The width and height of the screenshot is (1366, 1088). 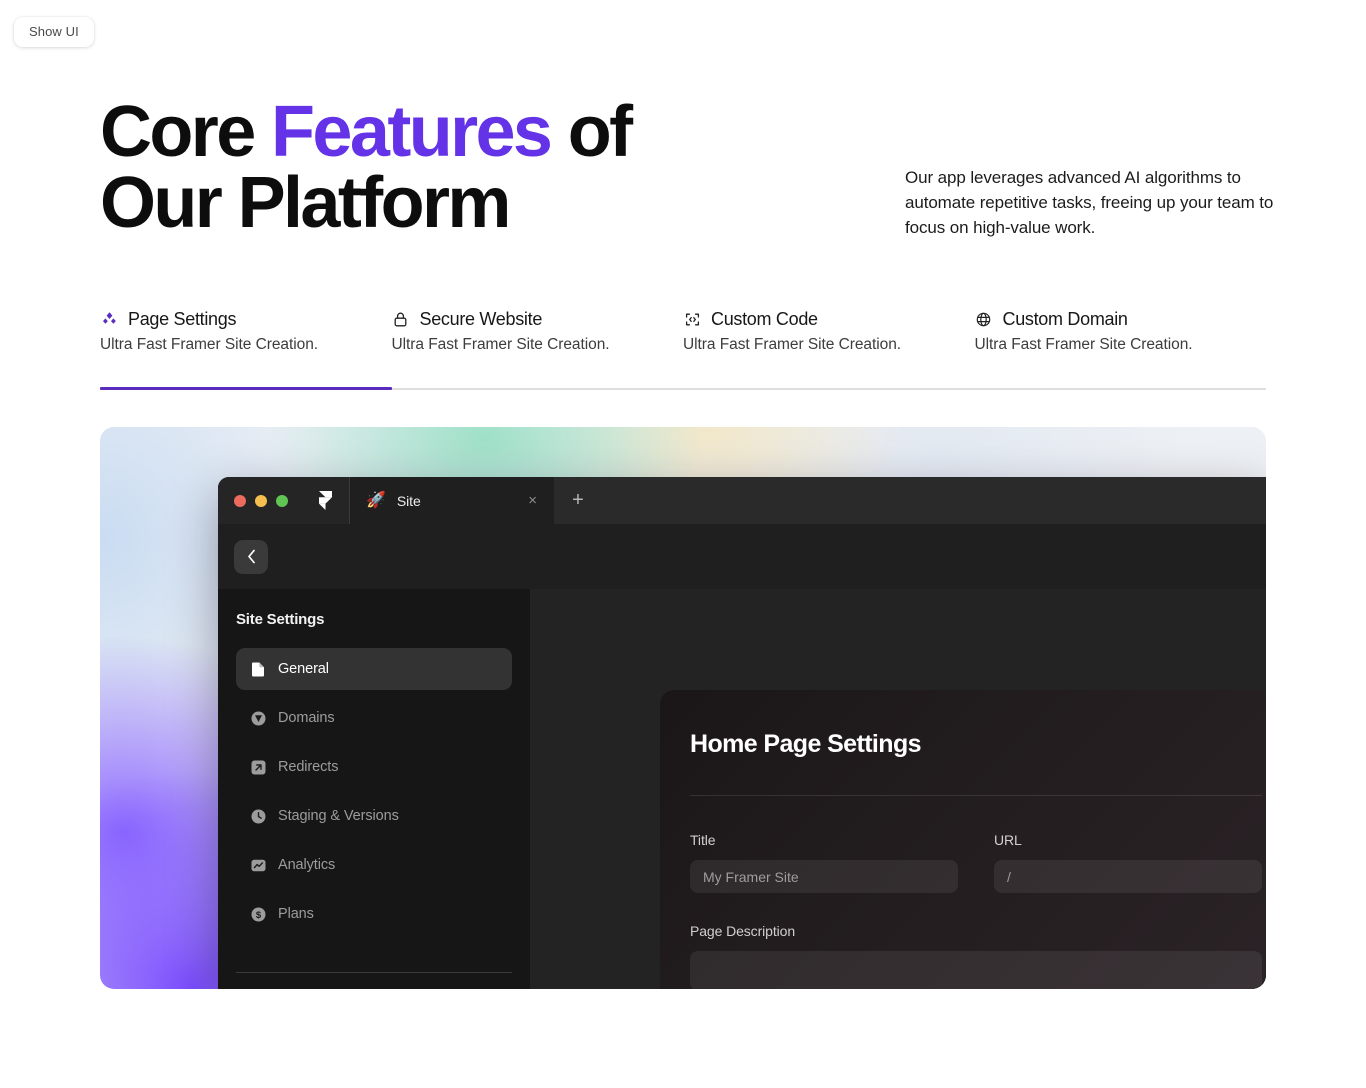 What do you see at coordinates (303, 669) in the screenshot?
I see `sidebar-item-label: General` at bounding box center [303, 669].